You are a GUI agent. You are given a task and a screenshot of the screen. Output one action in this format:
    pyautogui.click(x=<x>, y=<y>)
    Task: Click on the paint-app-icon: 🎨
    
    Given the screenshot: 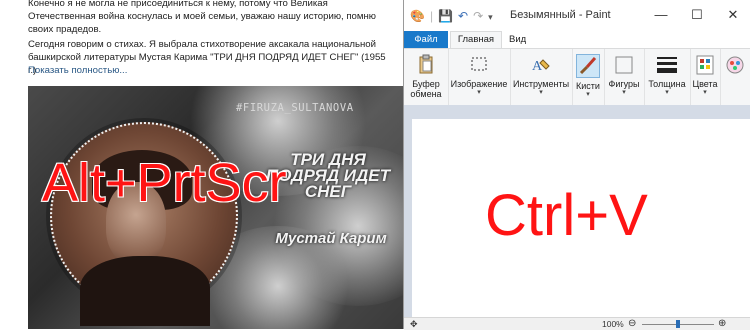 What is the action you would take?
    pyautogui.click(x=417, y=16)
    